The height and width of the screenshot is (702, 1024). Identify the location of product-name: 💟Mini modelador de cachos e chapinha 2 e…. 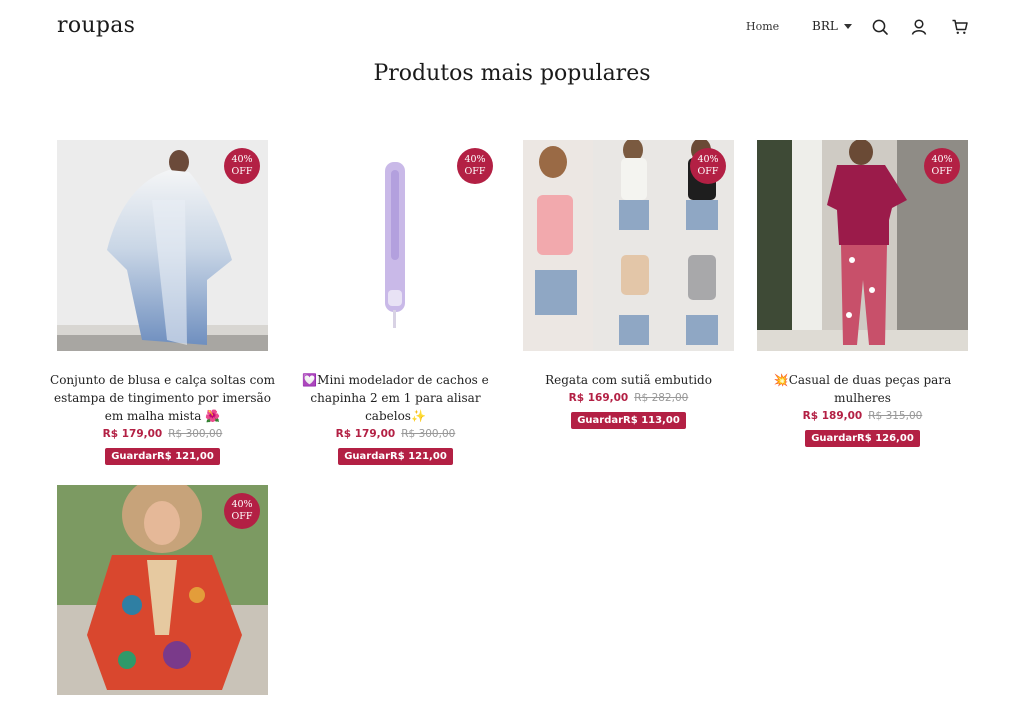
(395, 398).